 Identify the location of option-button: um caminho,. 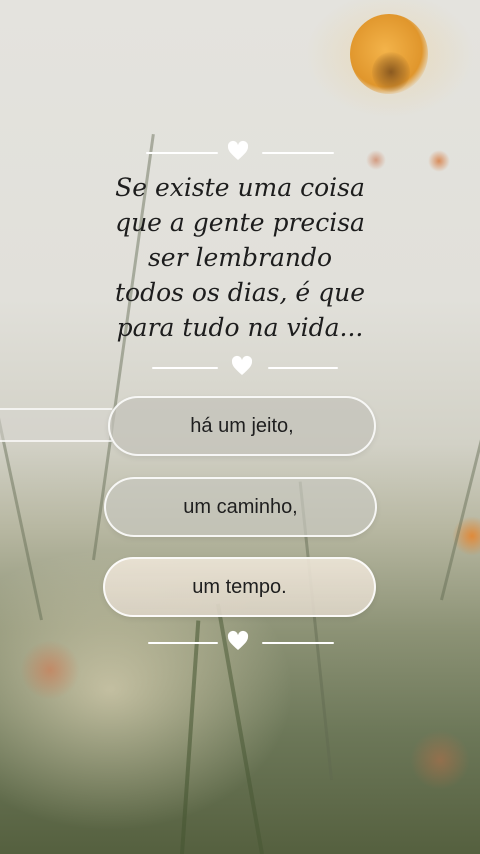
(240, 507).